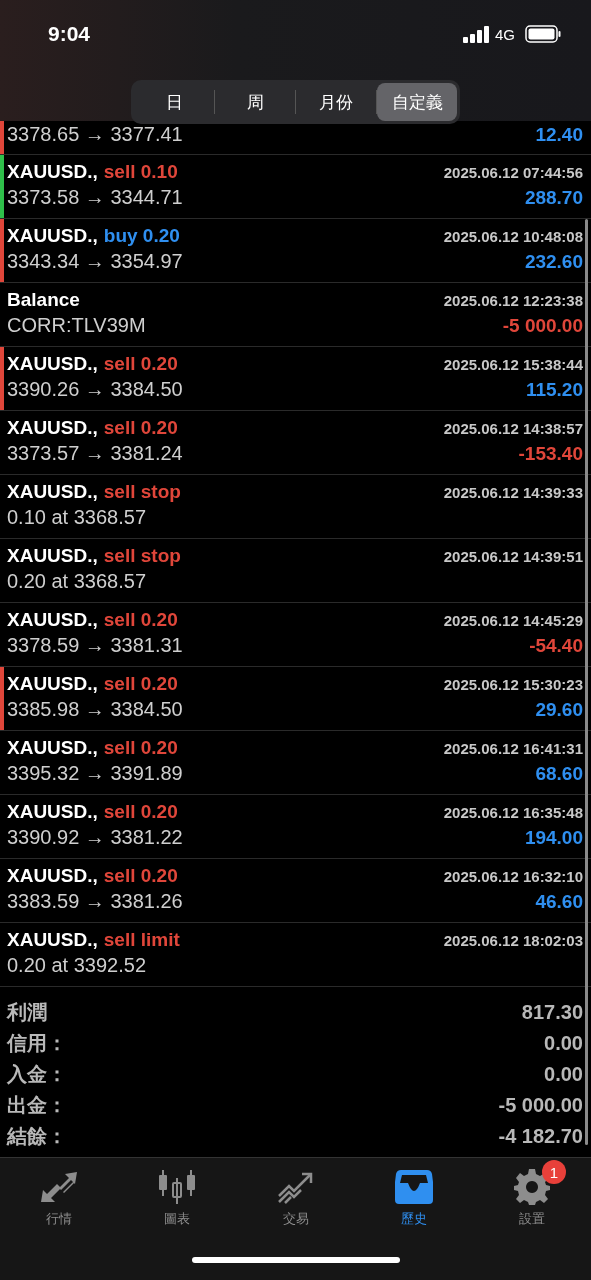 This screenshot has width=591, height=1280. Describe the element at coordinates (513, 876) in the screenshot. I see `deal-time: 2025.06.12 16:32:10` at that location.